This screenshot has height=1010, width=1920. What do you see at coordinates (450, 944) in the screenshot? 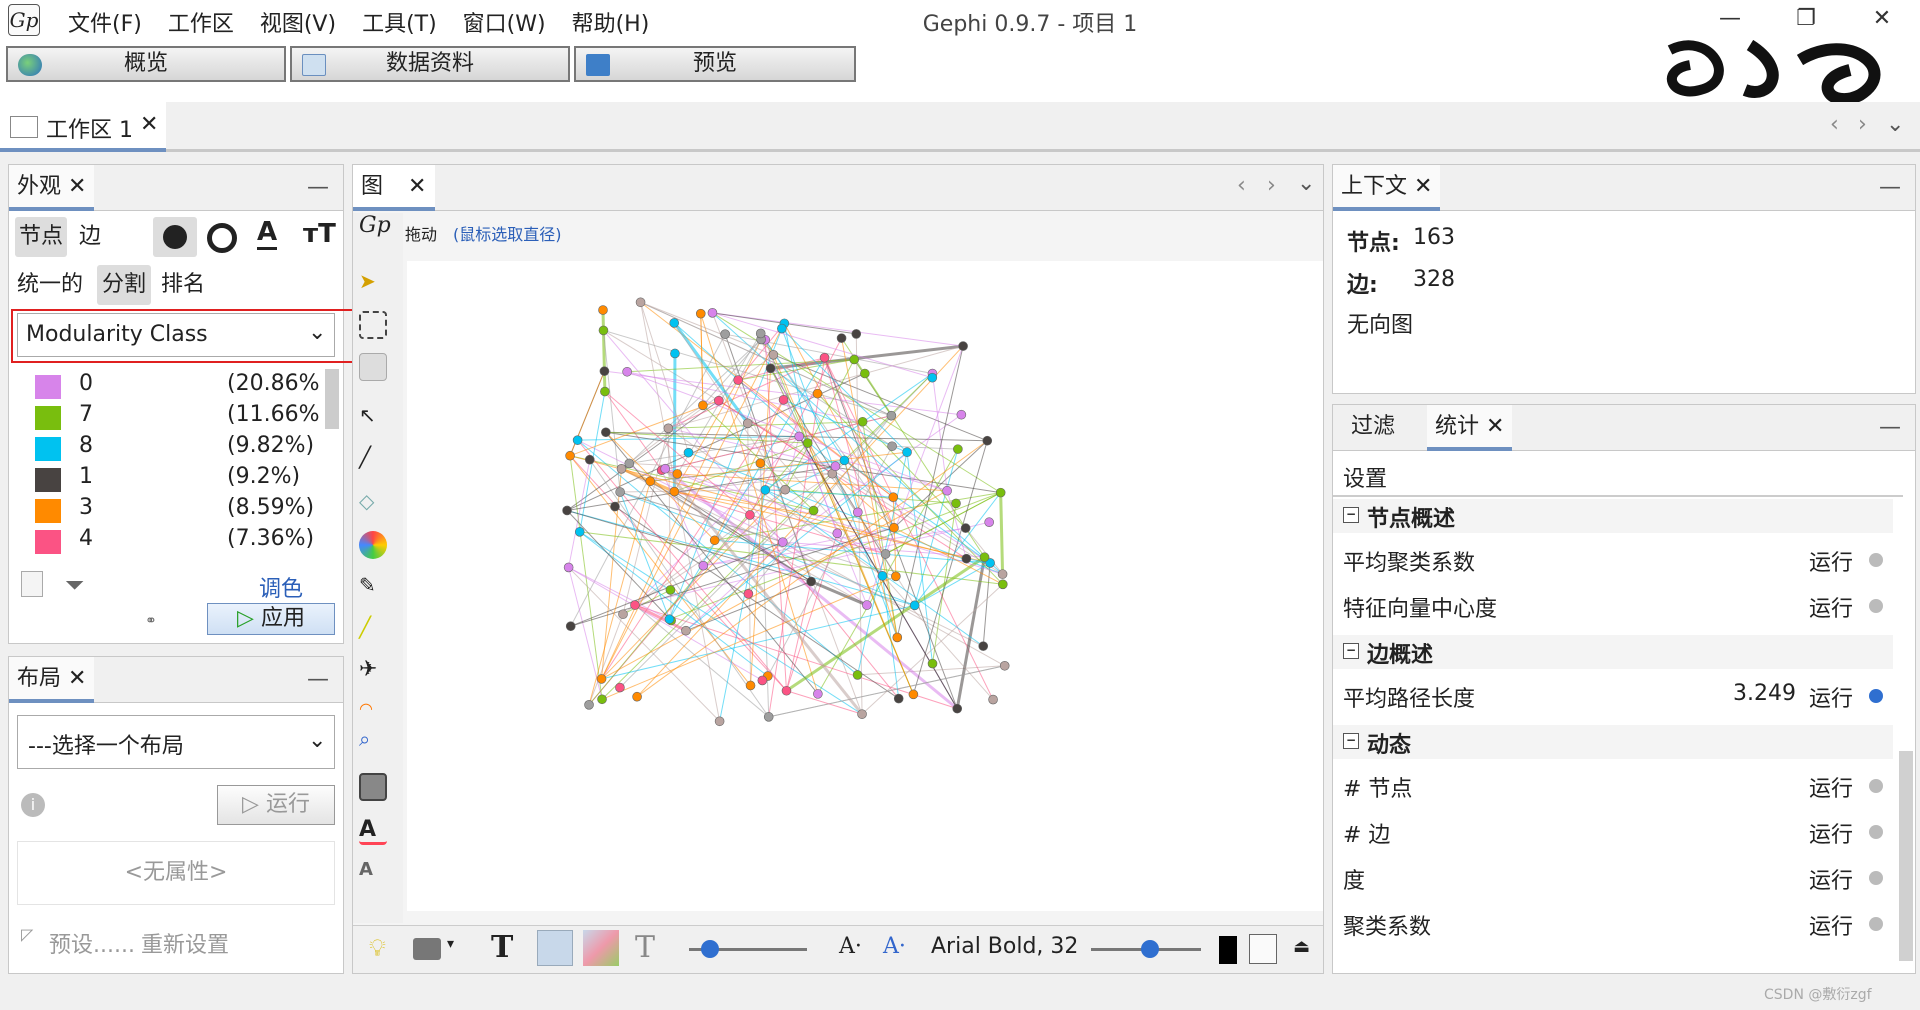
I see `chevron-down-icon: ▾` at bounding box center [450, 944].